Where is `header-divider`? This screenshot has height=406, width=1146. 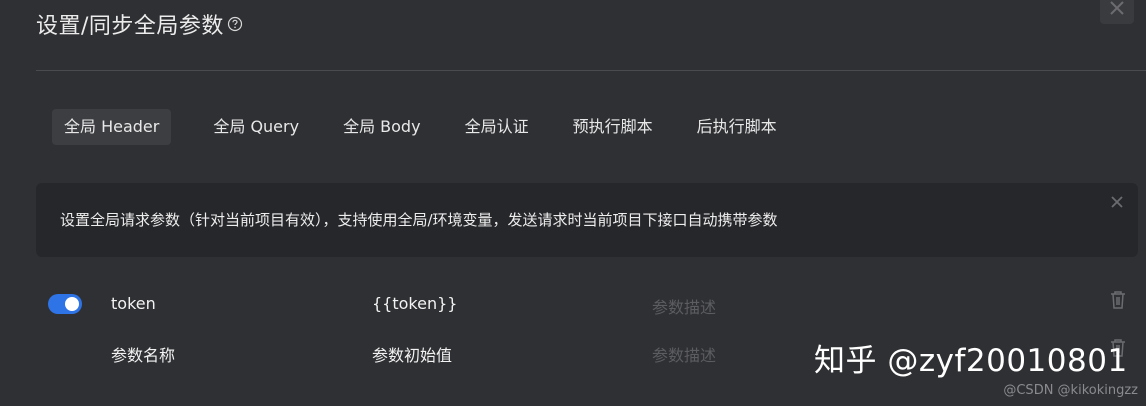
header-divider is located at coordinates (591, 70).